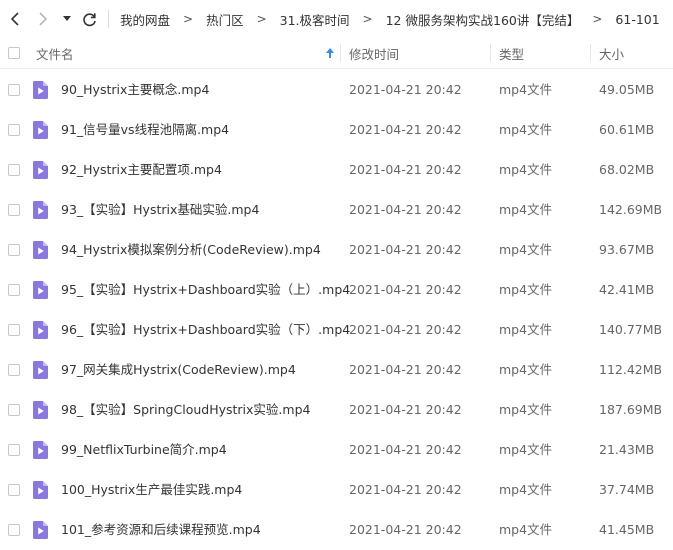 The image size is (673, 550). I want to click on select-all-checkbox, so click(14, 53).